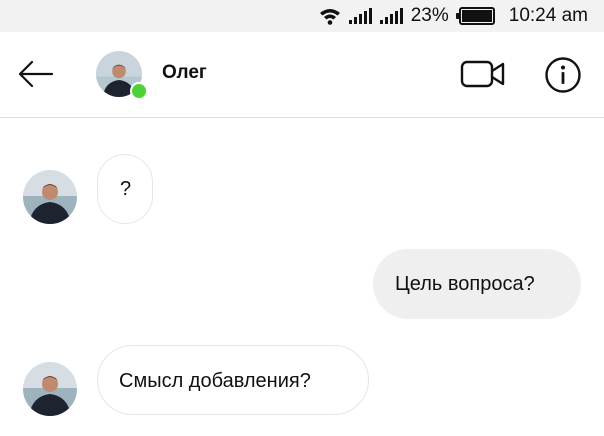 The height and width of the screenshot is (436, 604). I want to click on message-text: ?, so click(126, 189).